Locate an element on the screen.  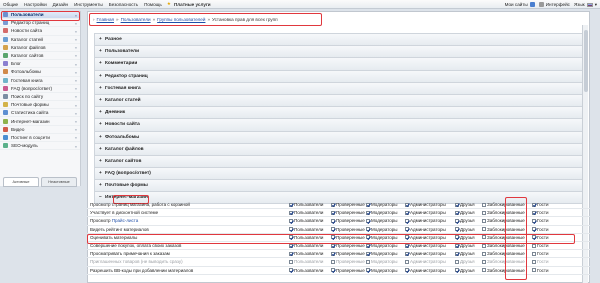
section-header: + Новости сайта is located at coordinates (339, 124).